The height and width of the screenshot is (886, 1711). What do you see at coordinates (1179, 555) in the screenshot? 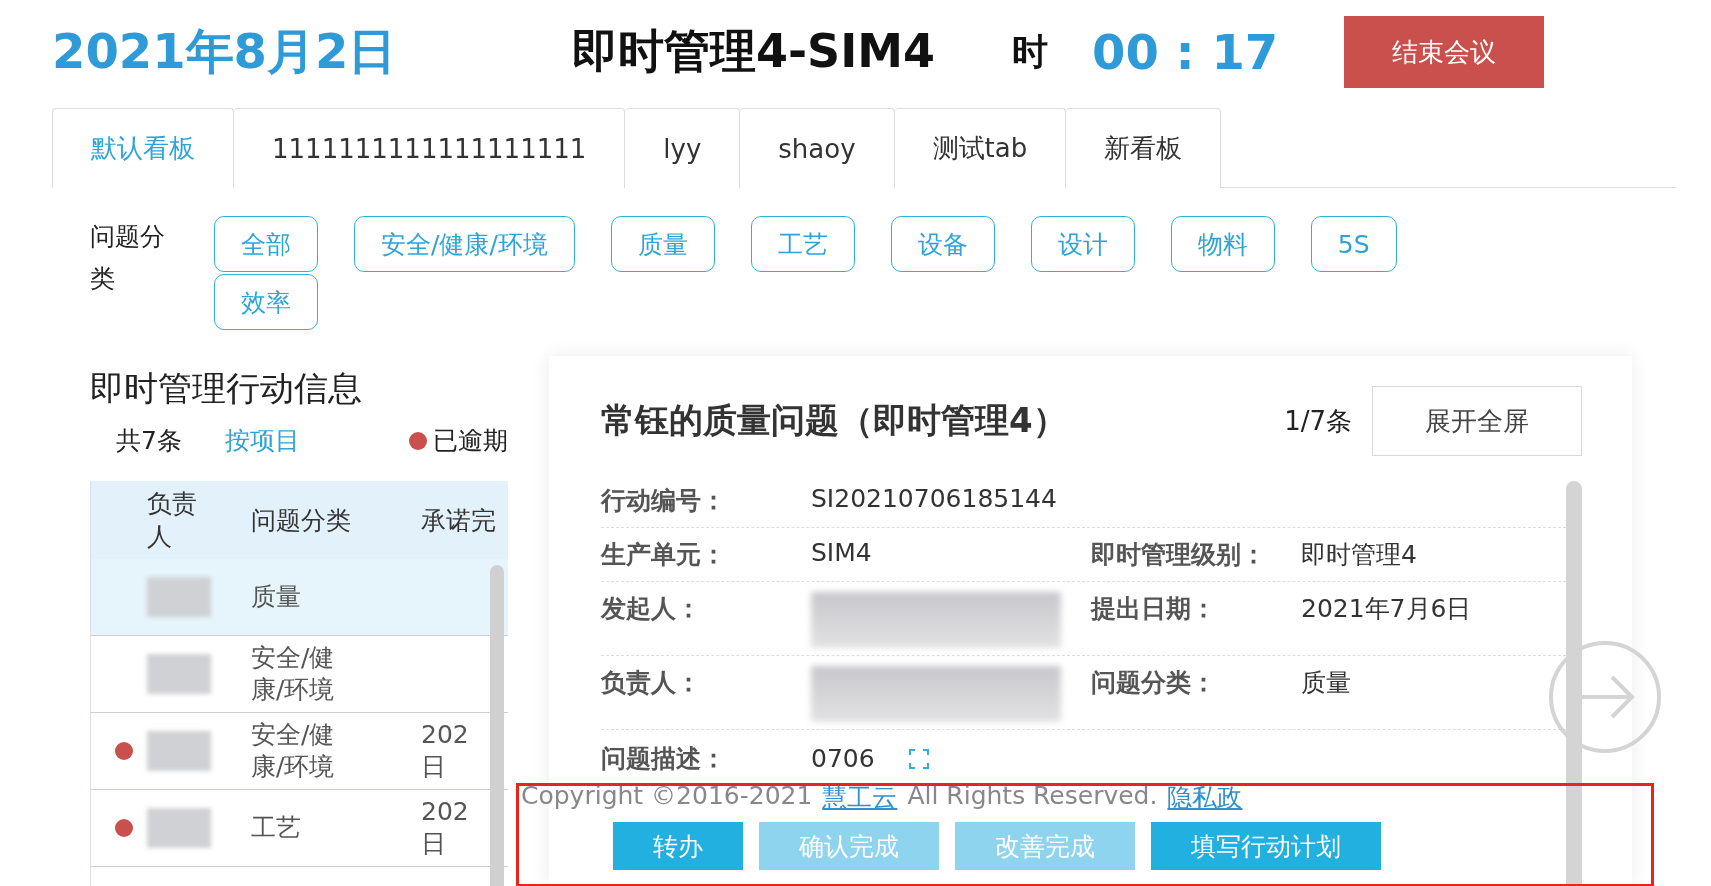
I see `field-label: 即时管理级别：` at bounding box center [1179, 555].